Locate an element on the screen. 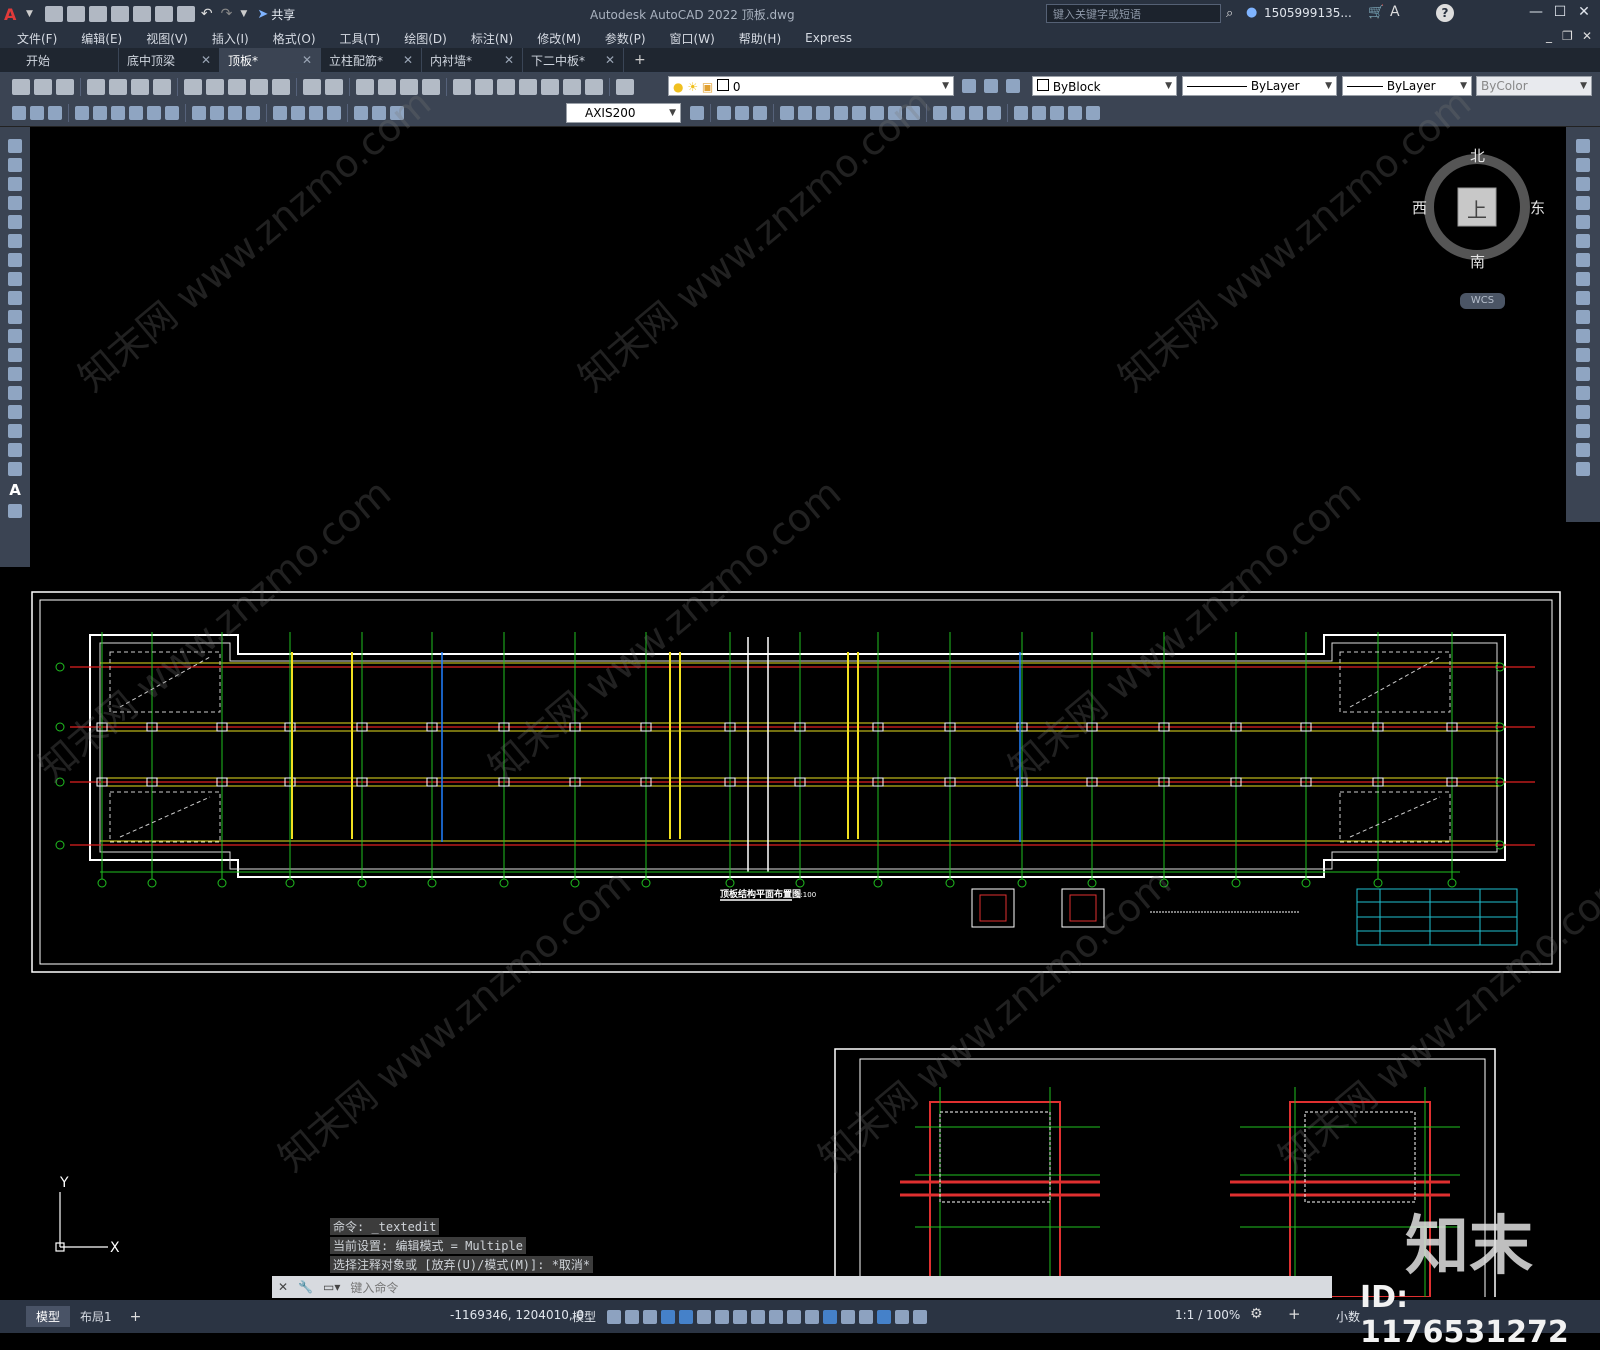 The width and height of the screenshot is (1600, 1350). chamfer-icon is located at coordinates (1583, 412).